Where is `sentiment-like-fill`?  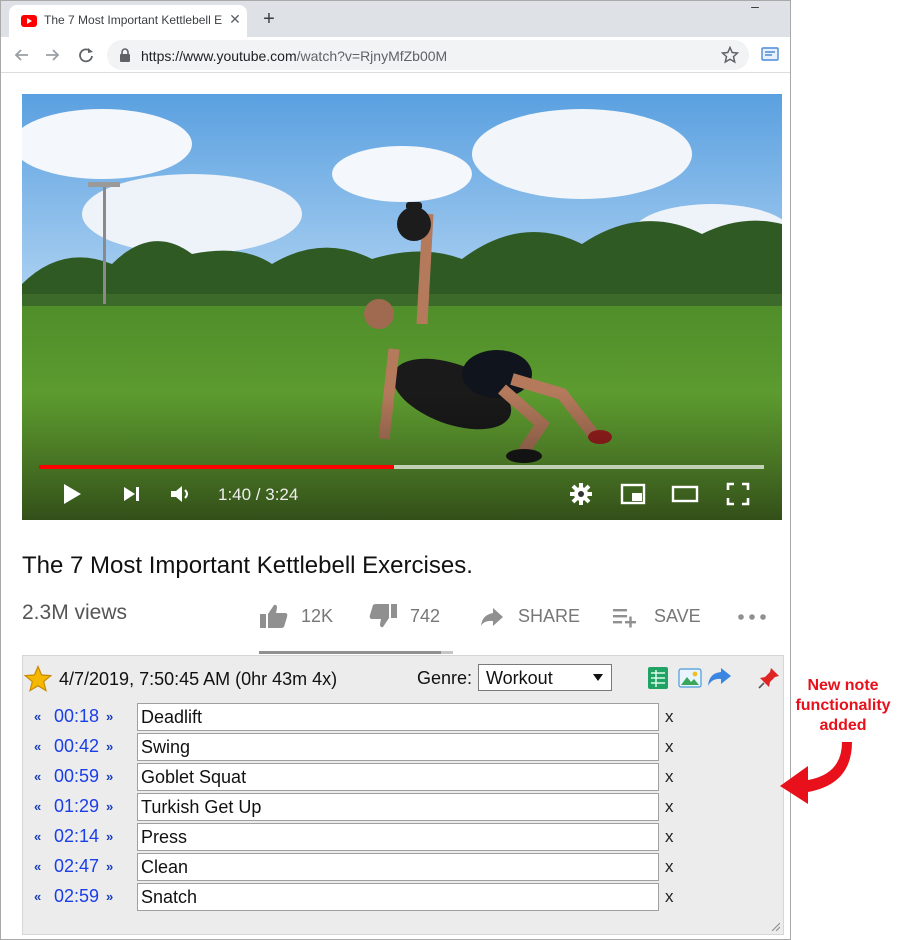 sentiment-like-fill is located at coordinates (350, 652).